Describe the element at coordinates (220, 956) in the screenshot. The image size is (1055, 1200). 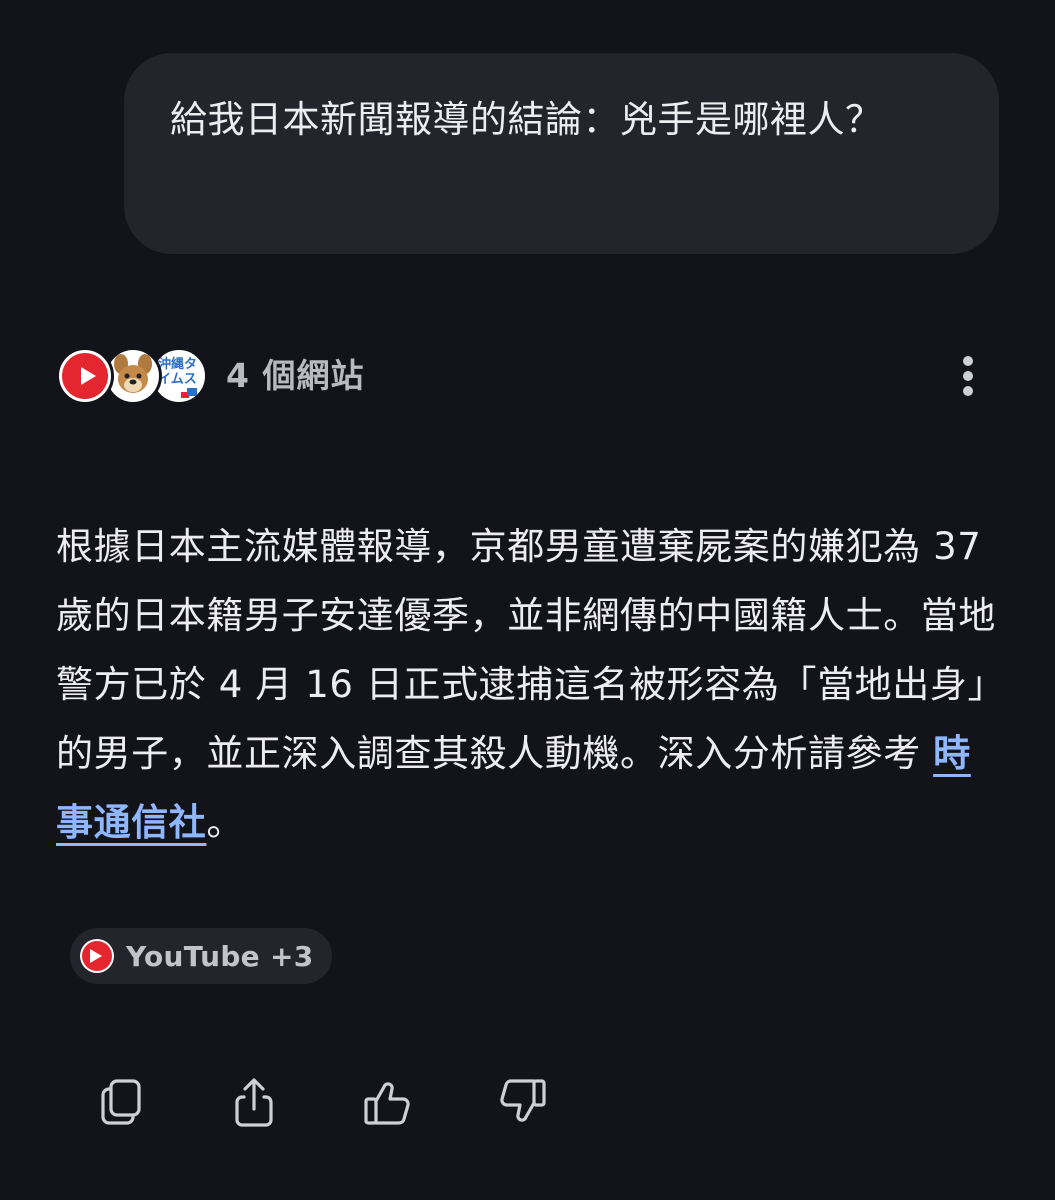
I see `source-chip-label: YouTube +3` at that location.